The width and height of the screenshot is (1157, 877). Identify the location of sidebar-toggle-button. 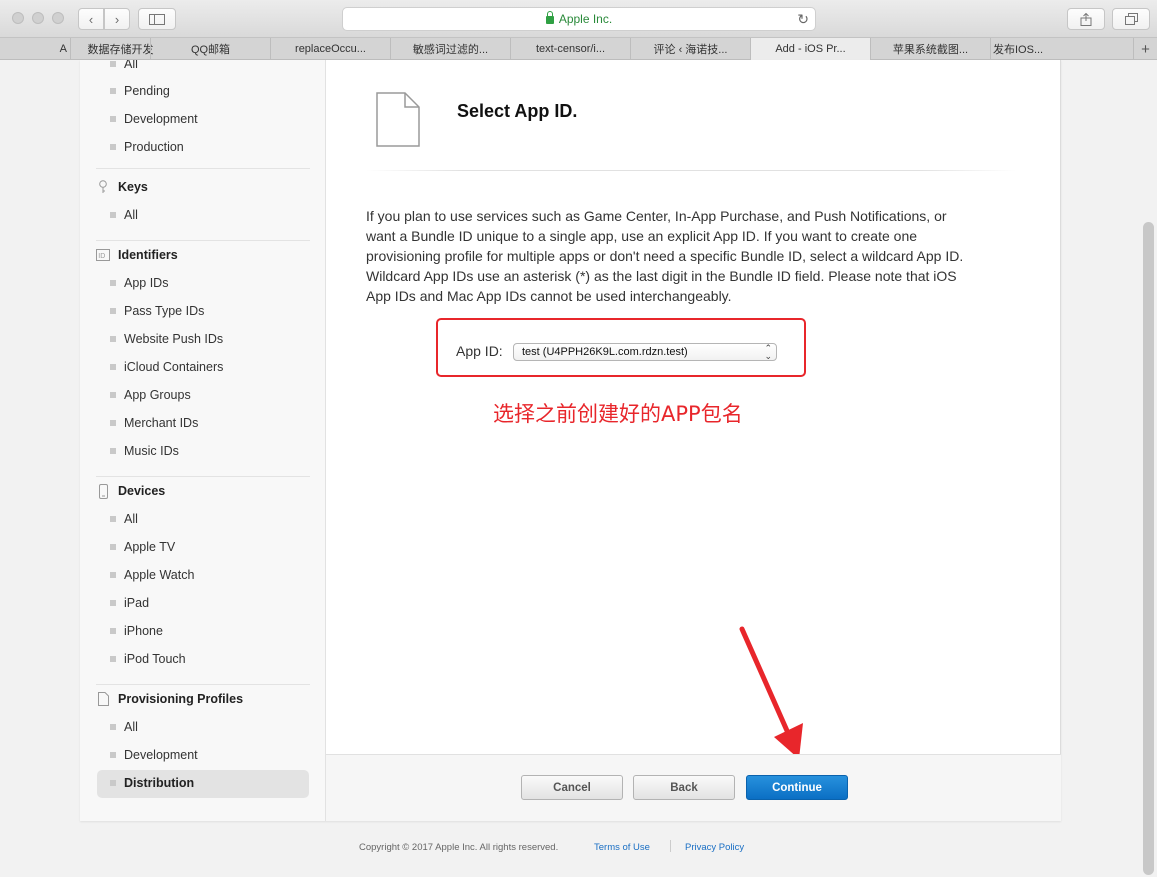
(157, 19).